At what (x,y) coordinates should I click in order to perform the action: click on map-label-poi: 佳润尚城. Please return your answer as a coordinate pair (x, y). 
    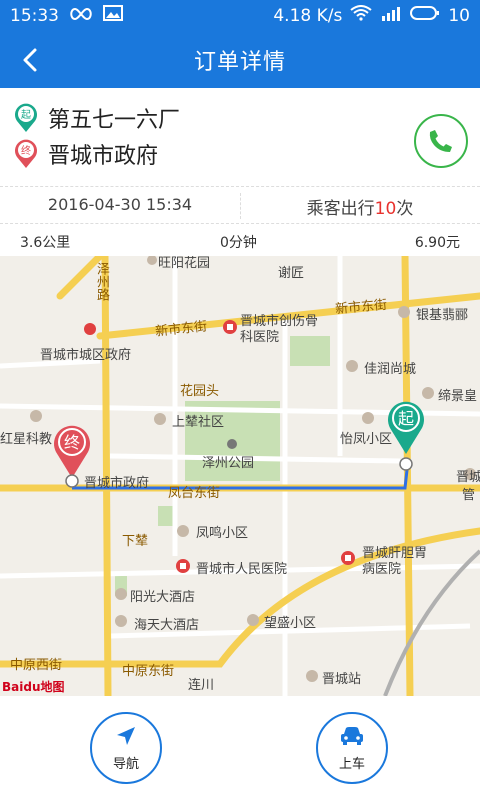
    Looking at the image, I should click on (390, 369).